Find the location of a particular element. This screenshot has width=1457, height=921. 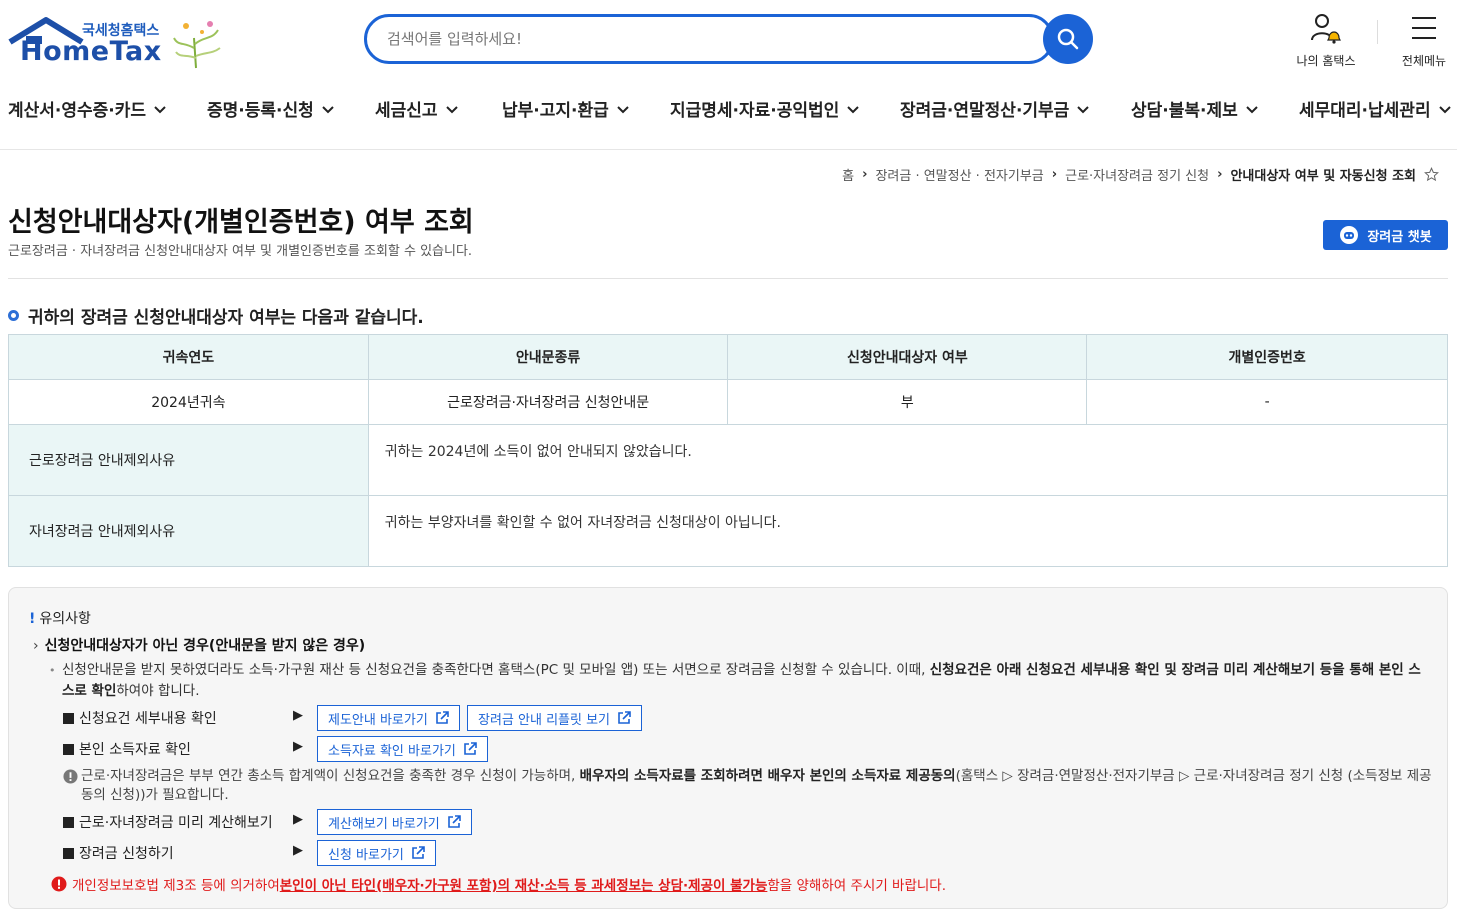

breadcrumb-level2: 근로·자녀장려금 정기 신청 is located at coordinates (1137, 174).